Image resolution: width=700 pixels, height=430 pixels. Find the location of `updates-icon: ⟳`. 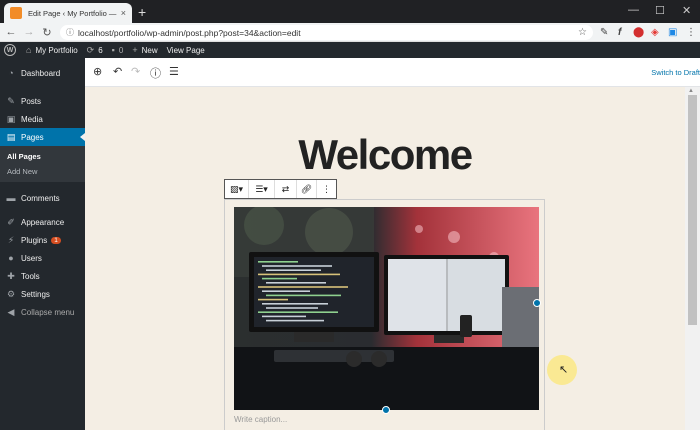

updates-icon: ⟳ is located at coordinates (90, 49).